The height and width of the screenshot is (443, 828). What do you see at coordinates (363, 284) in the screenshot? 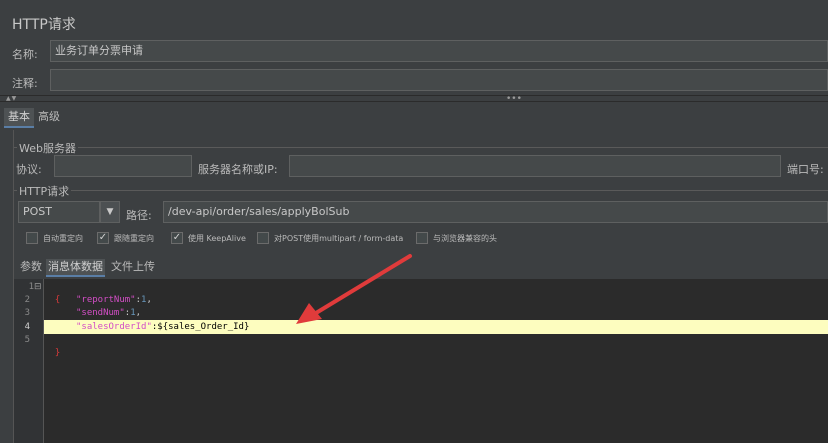
I see `arrow-shaft` at bounding box center [363, 284].